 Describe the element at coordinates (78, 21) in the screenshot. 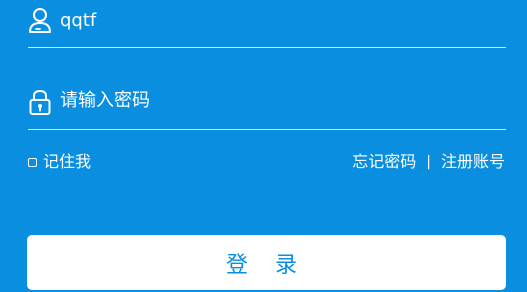

I see `username-value: qqtf` at that location.